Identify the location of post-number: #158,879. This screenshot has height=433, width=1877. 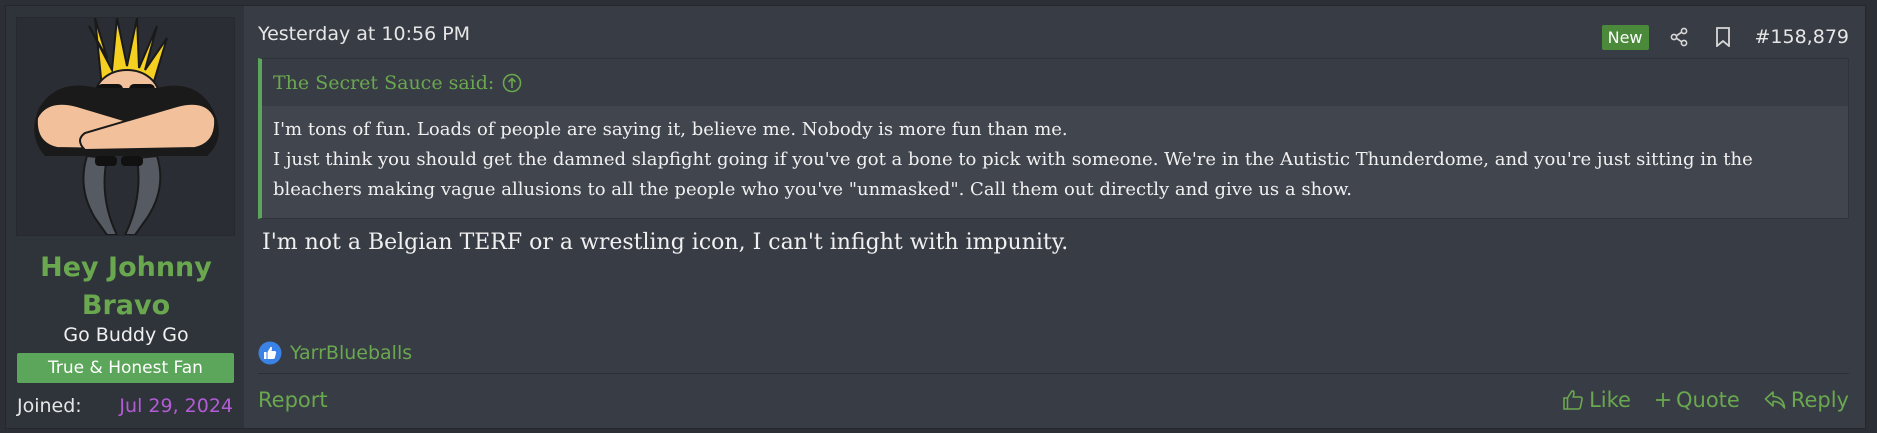
(1802, 37).